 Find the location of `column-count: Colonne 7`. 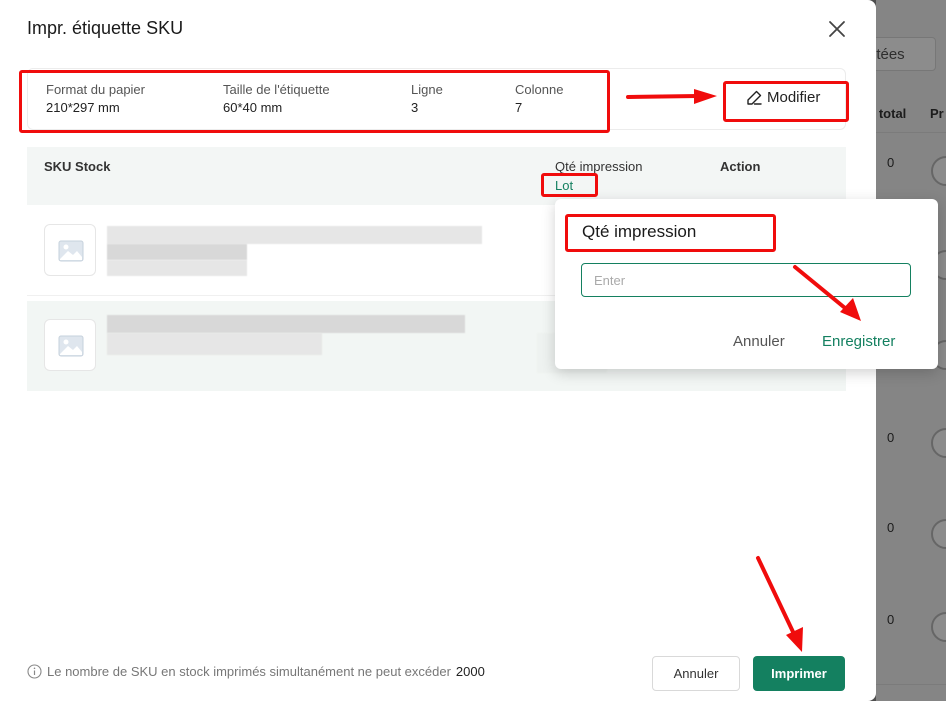

column-count: Colonne 7 is located at coordinates (539, 98).